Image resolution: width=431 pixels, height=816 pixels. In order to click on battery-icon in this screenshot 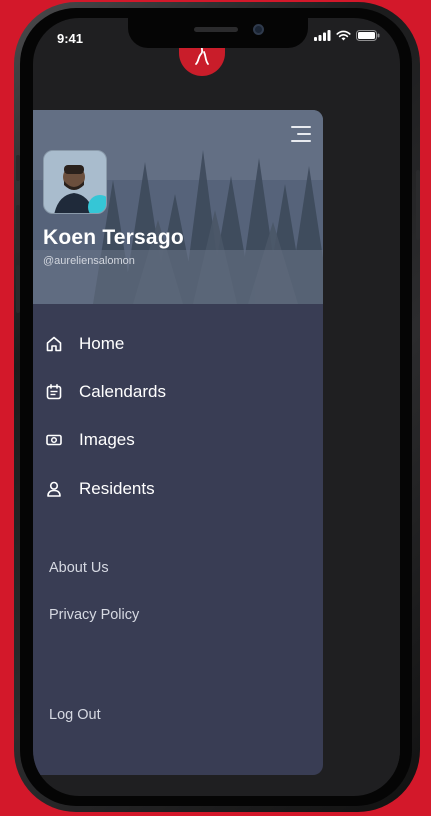, I will do `click(368, 35)`.